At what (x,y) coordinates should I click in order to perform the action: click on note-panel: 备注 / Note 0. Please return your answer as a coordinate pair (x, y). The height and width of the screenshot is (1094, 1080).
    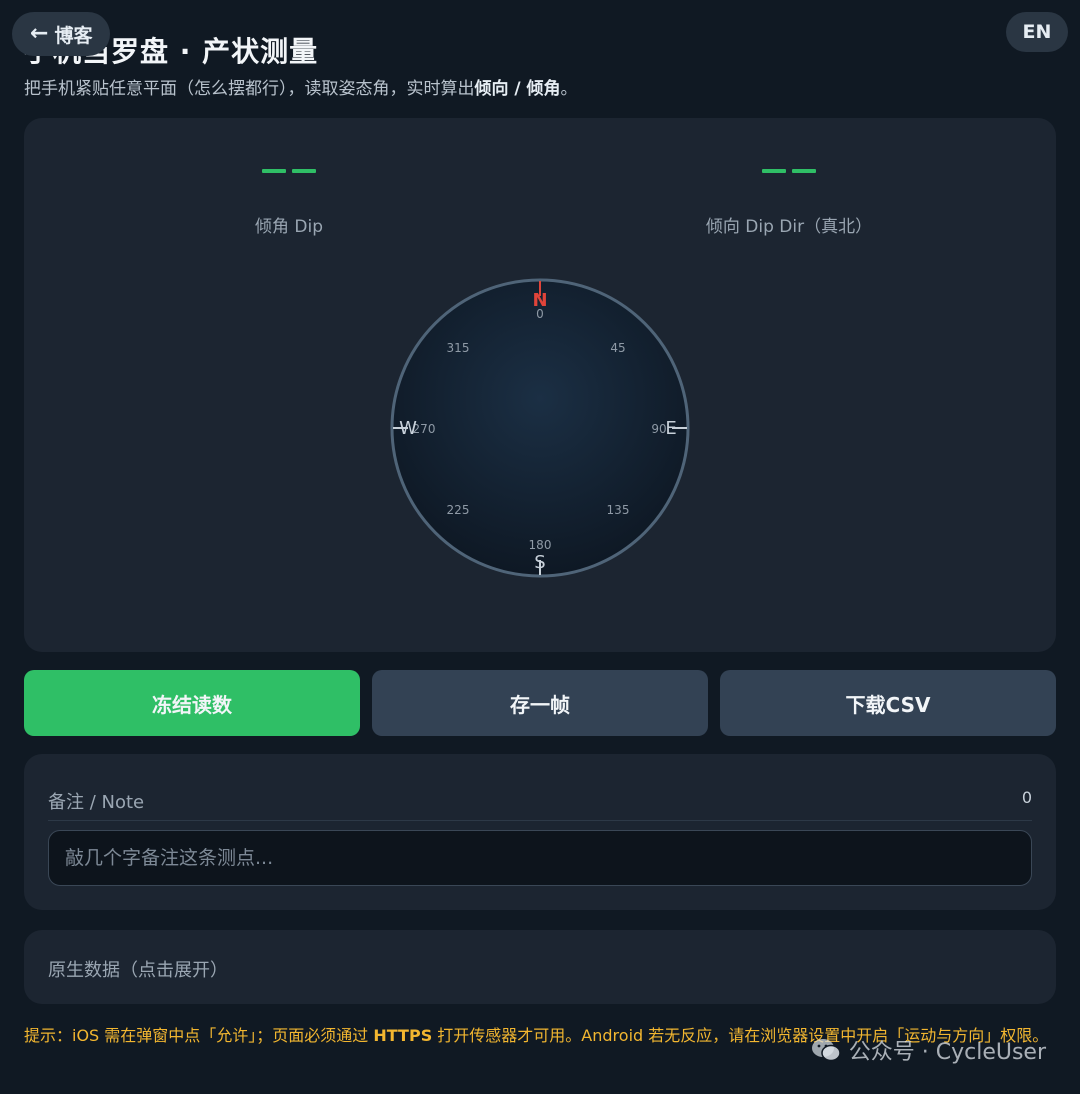
    Looking at the image, I should click on (540, 832).